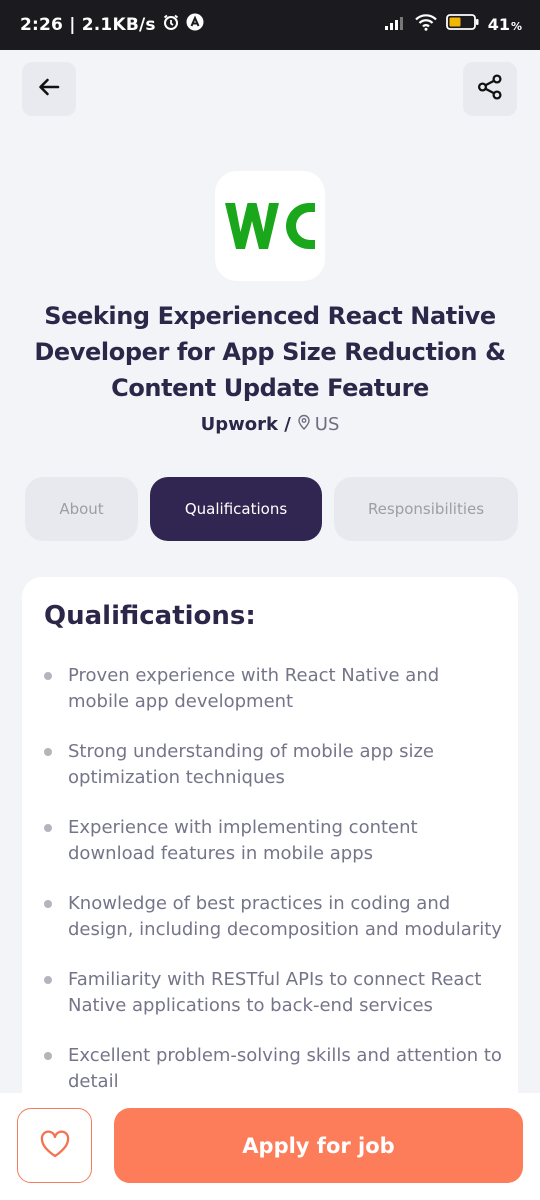  I want to click on arrow-left-icon, so click(49, 89).